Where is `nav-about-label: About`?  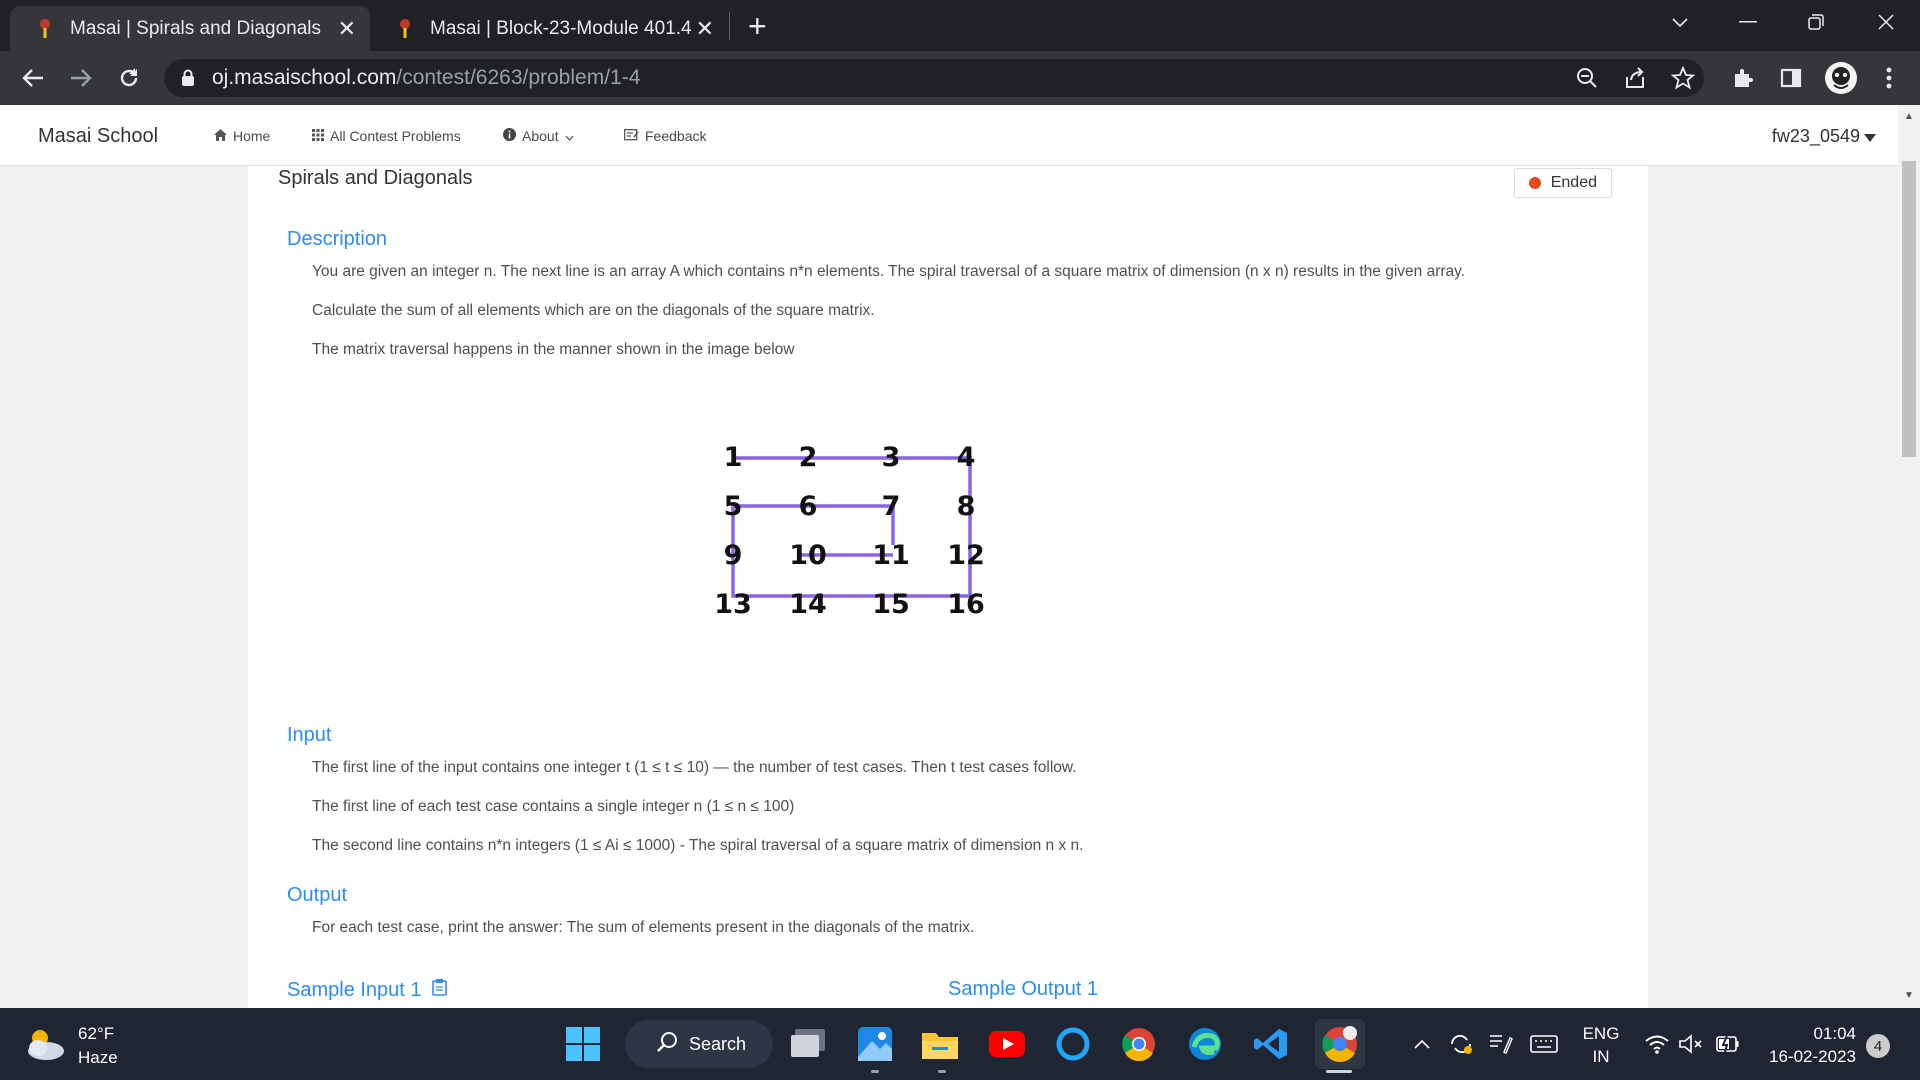
nav-about-label: About is located at coordinates (540, 136).